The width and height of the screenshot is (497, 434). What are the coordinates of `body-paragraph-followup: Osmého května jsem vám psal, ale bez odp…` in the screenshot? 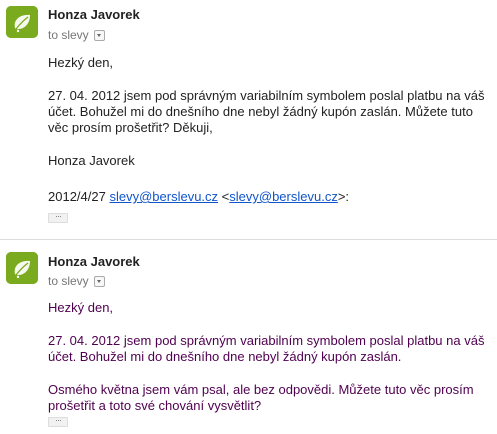 It's located at (261, 397).